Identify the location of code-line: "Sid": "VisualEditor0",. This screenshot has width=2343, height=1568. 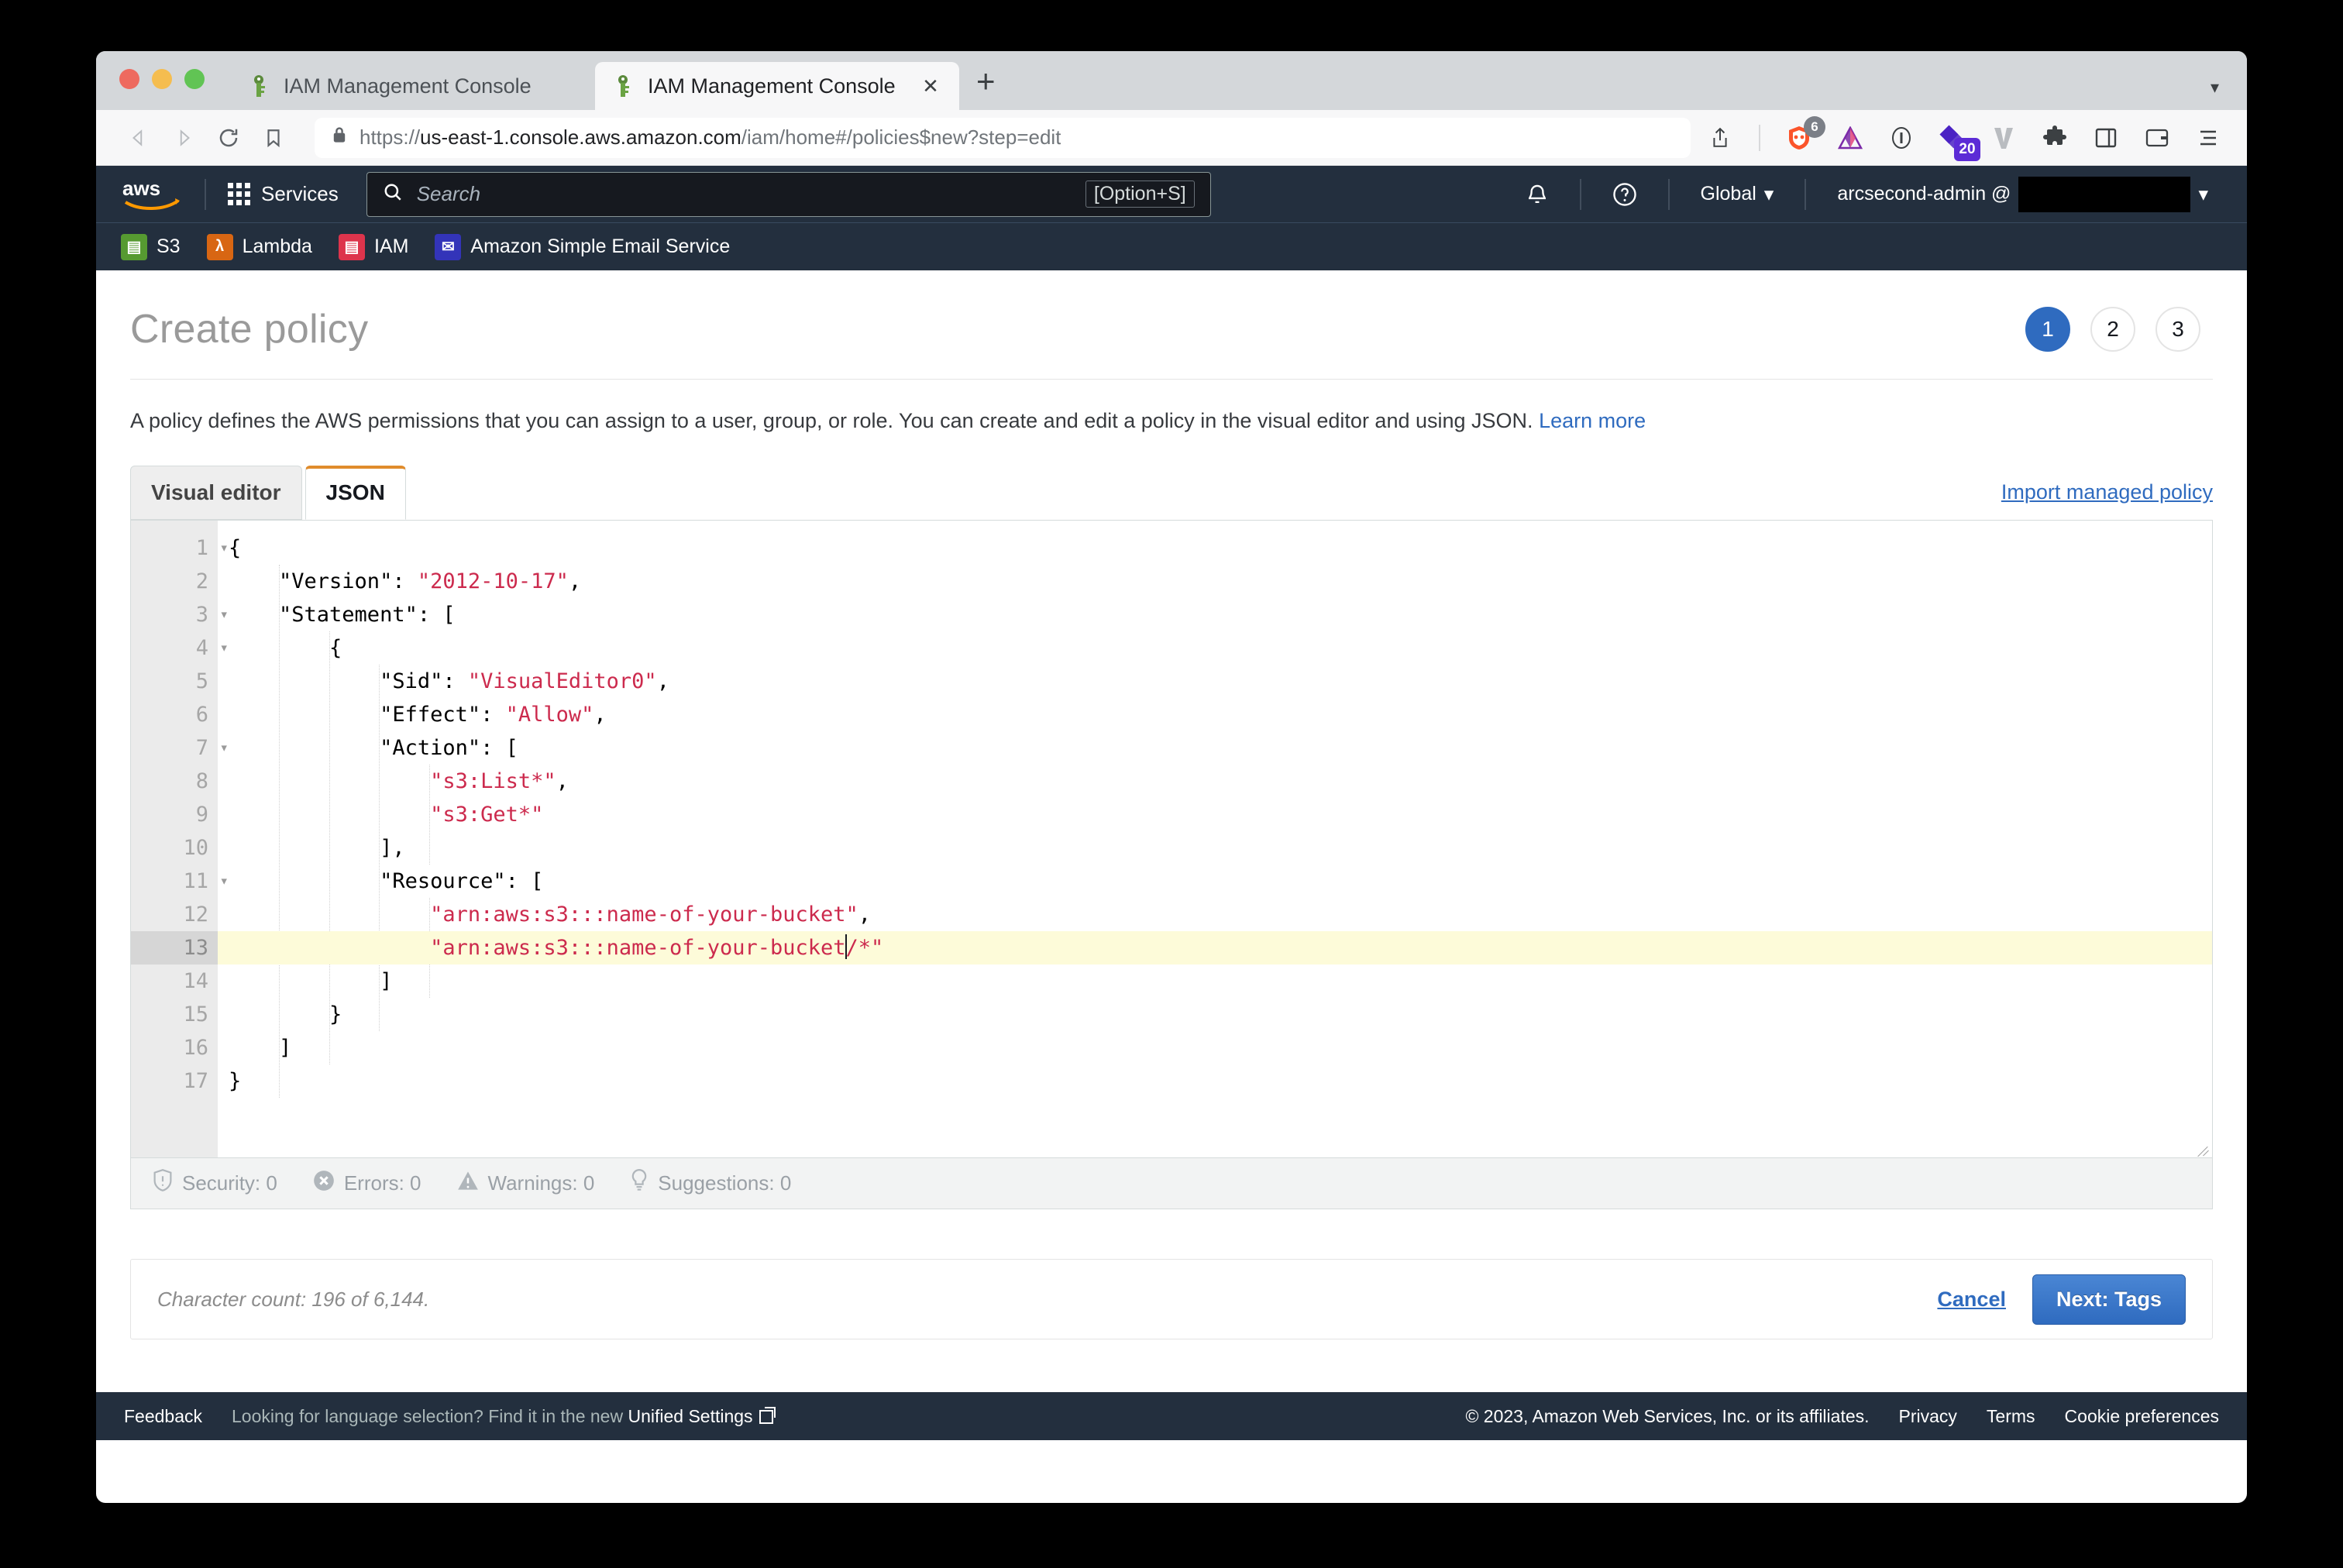
(1215, 681).